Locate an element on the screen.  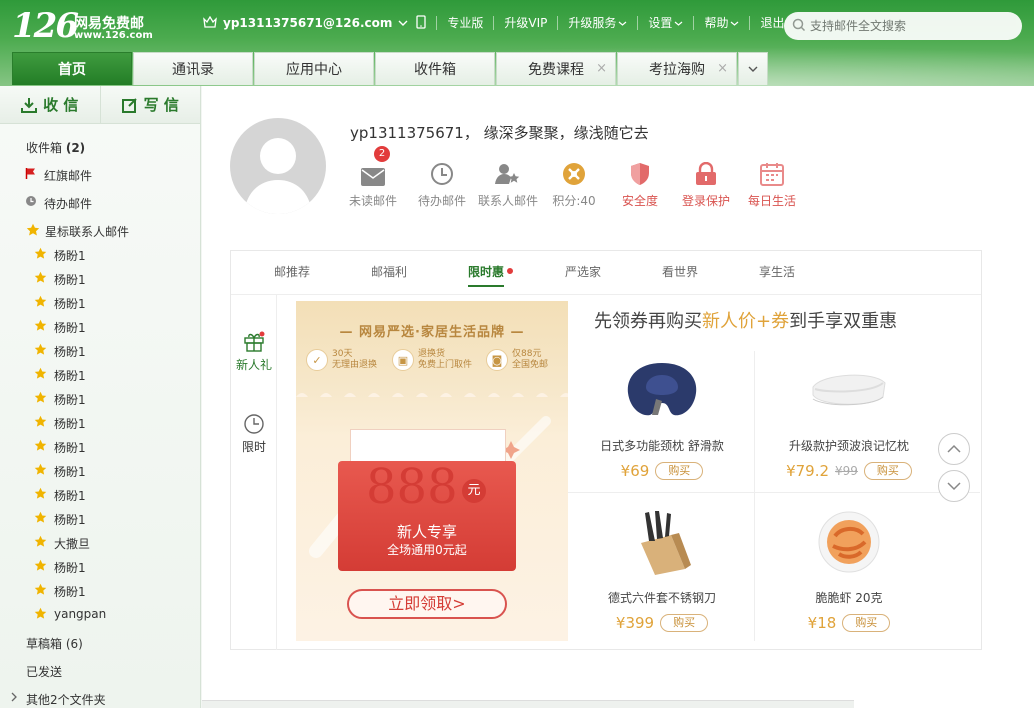
coupon-title: 新人专享 is located at coordinates (426, 532).